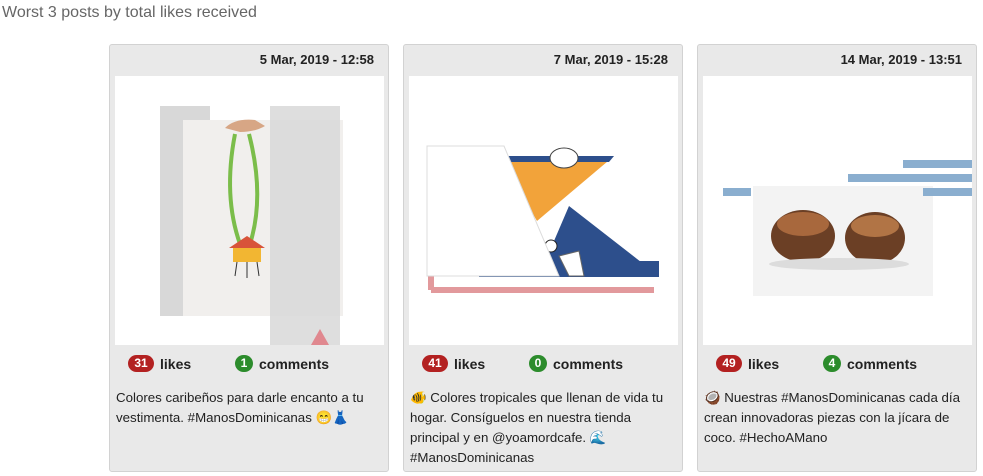  Describe the element at coordinates (244, 363) in the screenshot. I see `comments-badge: 1` at that location.